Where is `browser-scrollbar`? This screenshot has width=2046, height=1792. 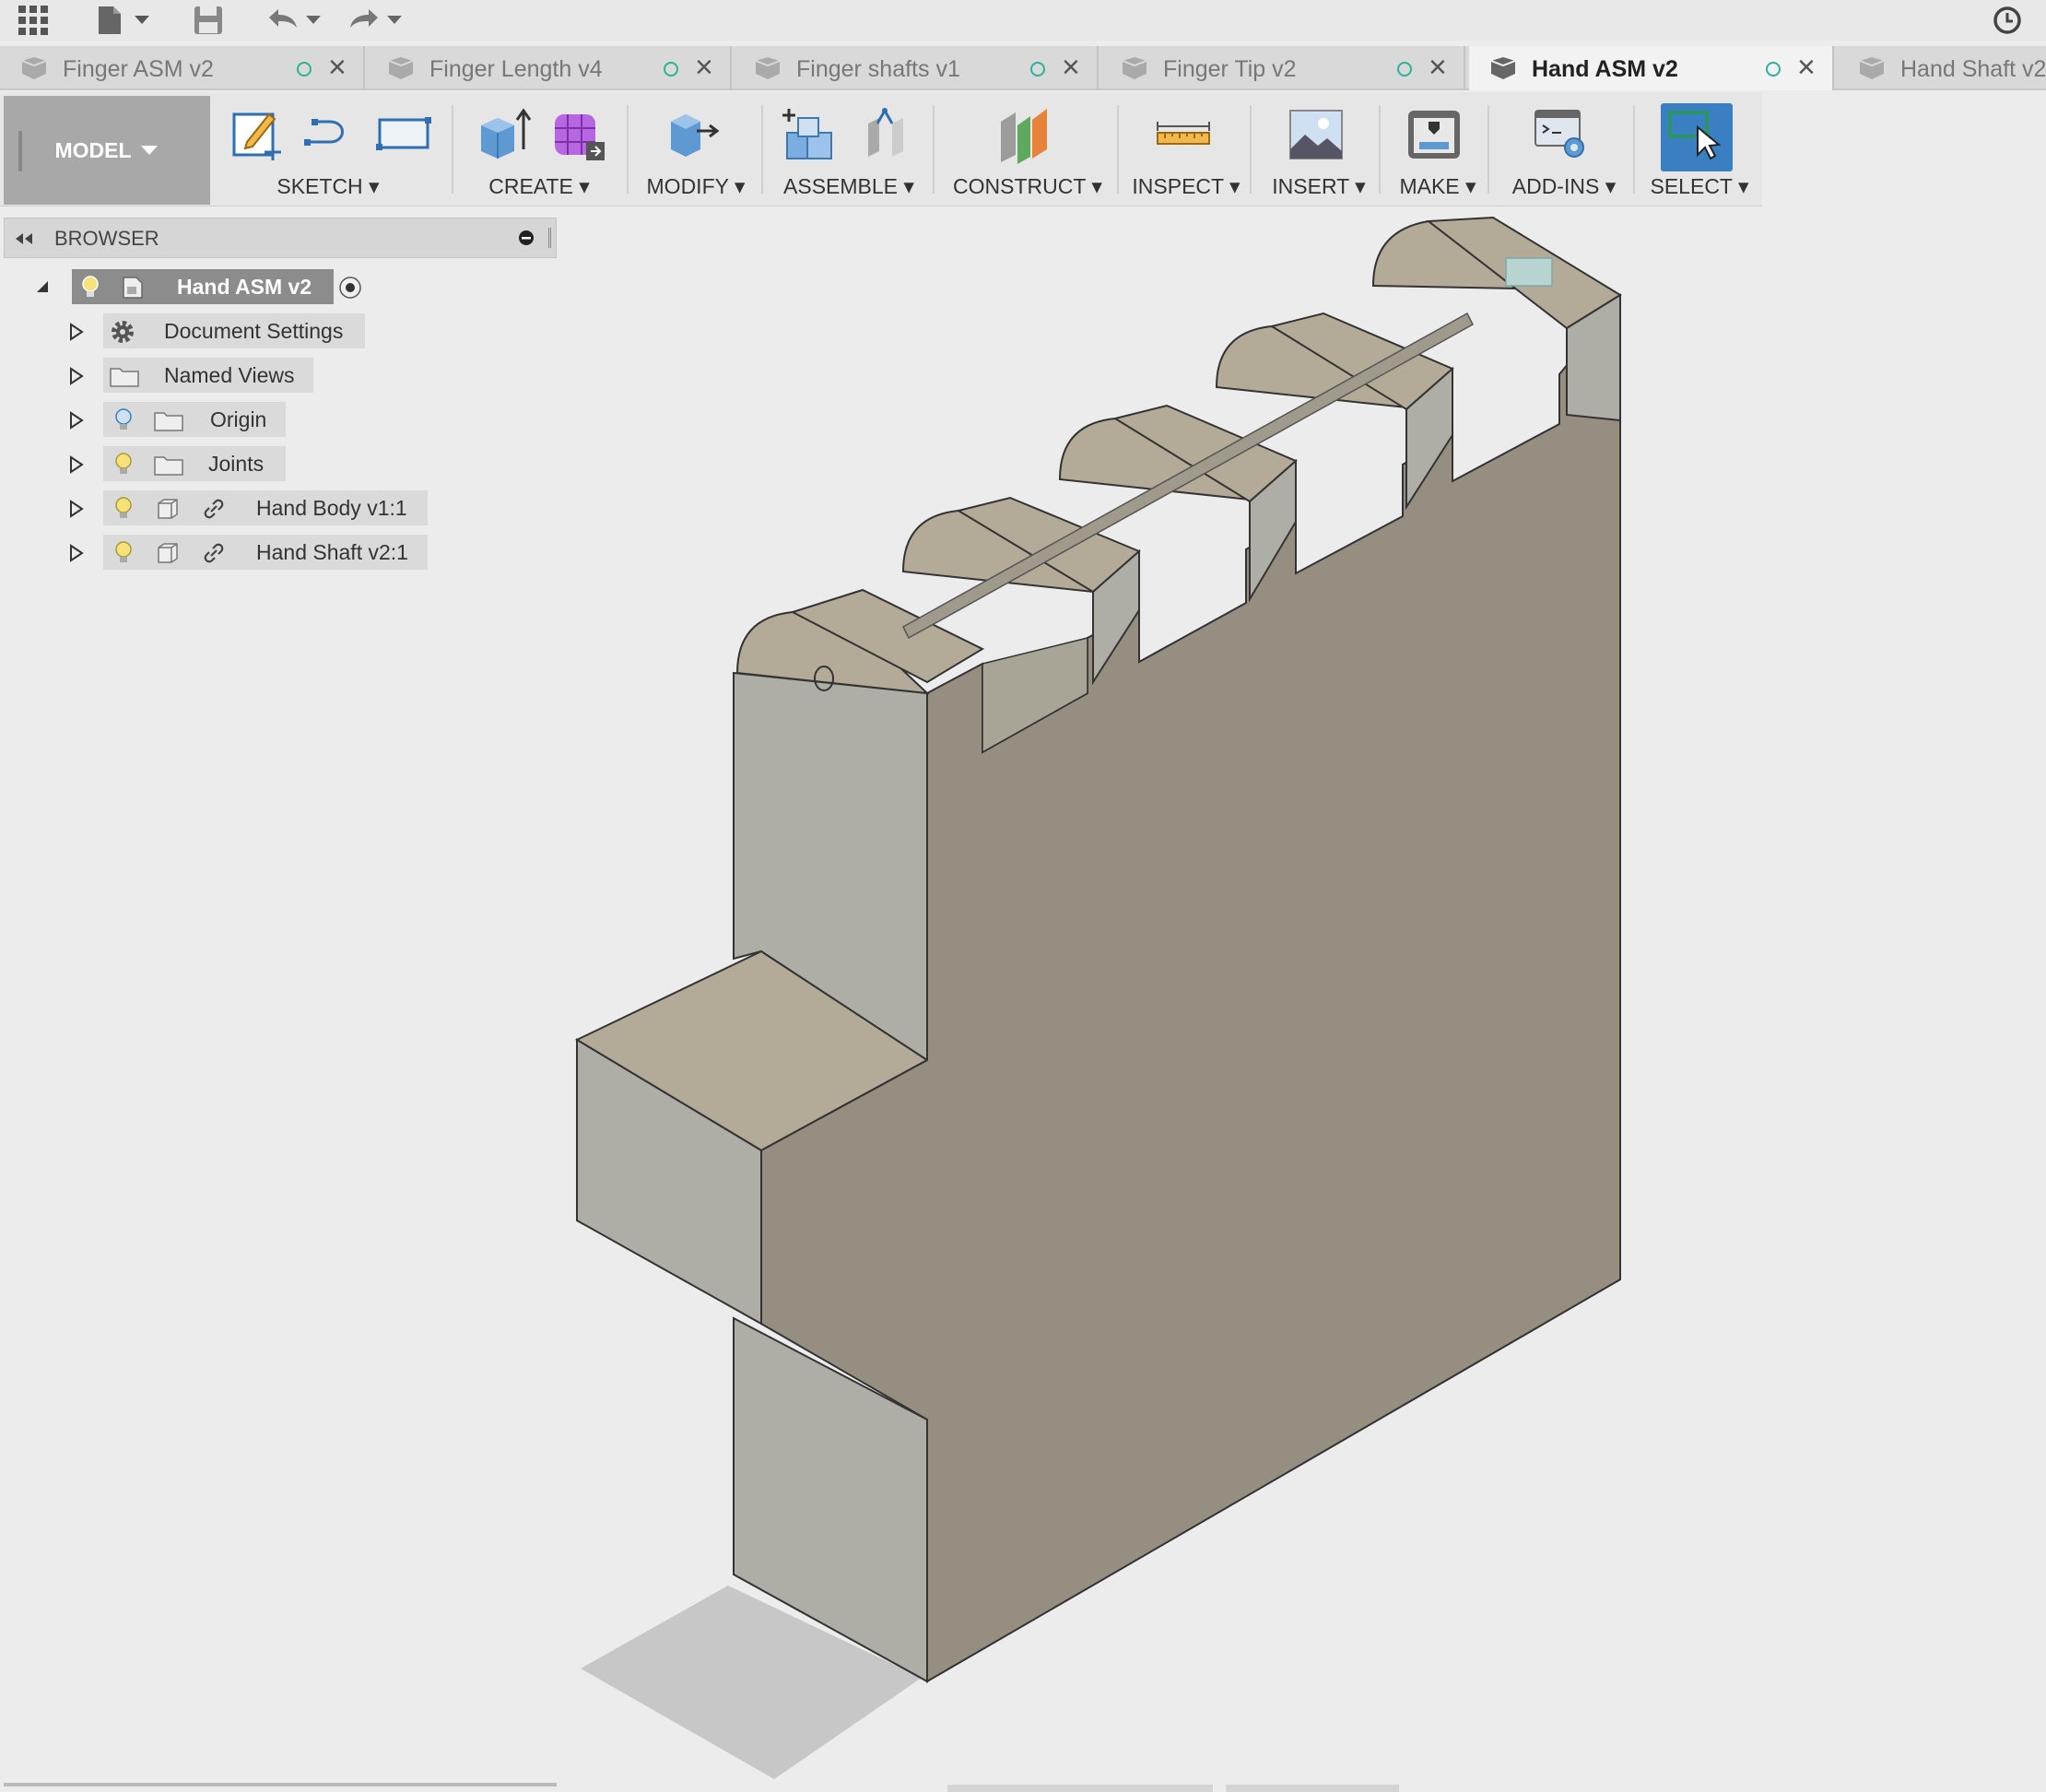 browser-scrollbar is located at coordinates (280, 1785).